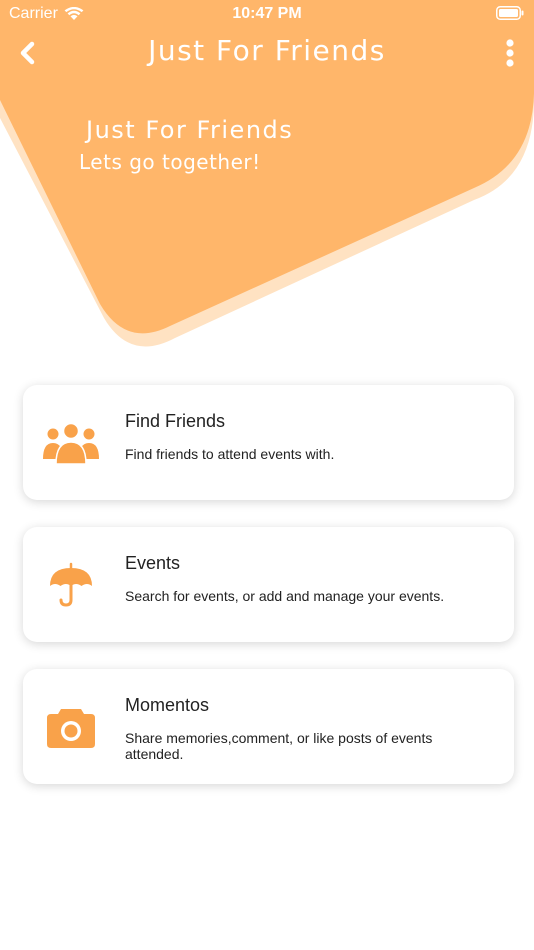 The height and width of the screenshot is (950, 534). What do you see at coordinates (175, 421) in the screenshot?
I see `card-title: Find Friends` at bounding box center [175, 421].